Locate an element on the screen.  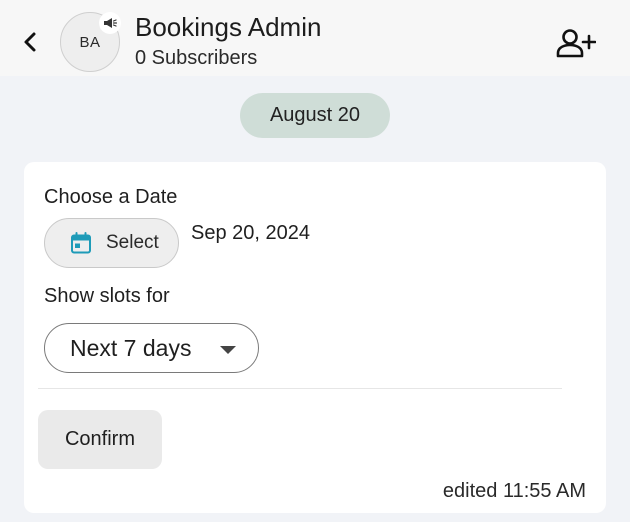
slots-range-dropdown: Next 7 days is located at coordinates (151, 348).